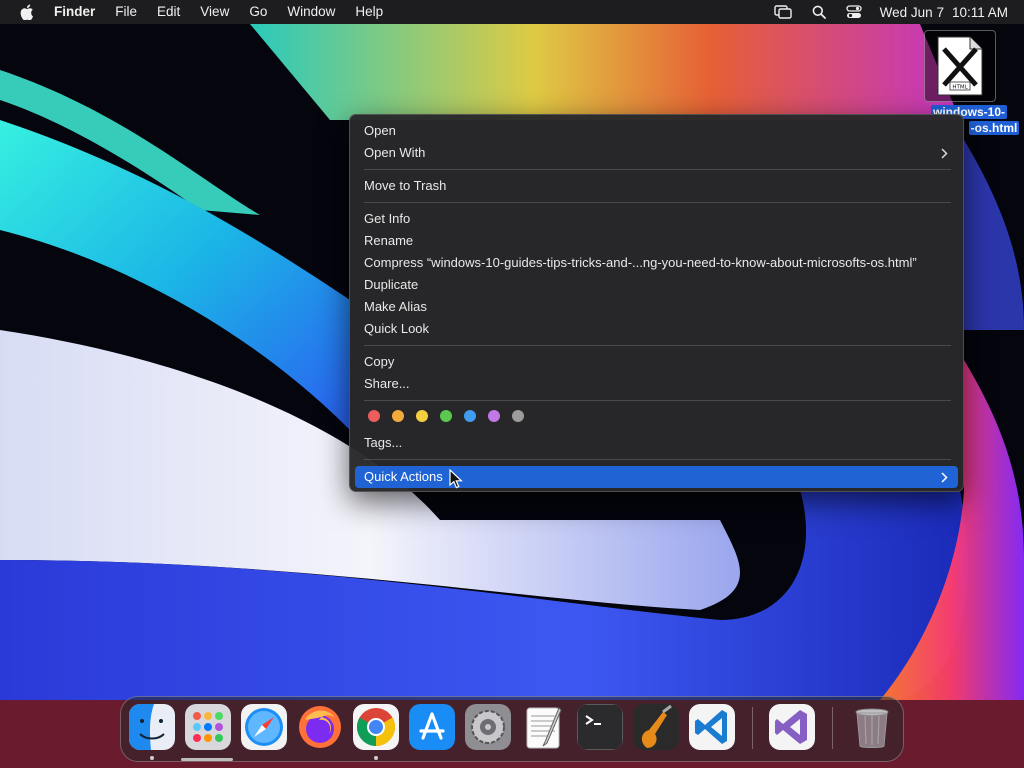 The width and height of the screenshot is (1024, 768). Describe the element at coordinates (432, 727) in the screenshot. I see `dock-app-store-icon` at that location.